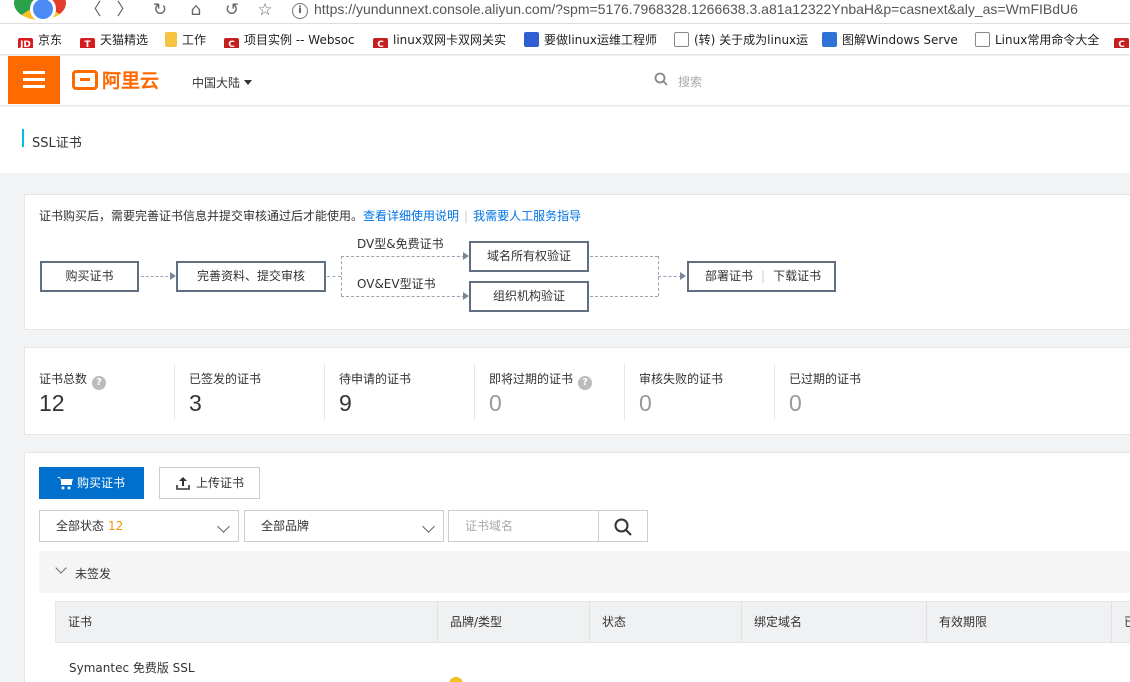  Describe the element at coordinates (375, 379) in the screenshot. I see `stat-label: 待申请的证书` at that location.